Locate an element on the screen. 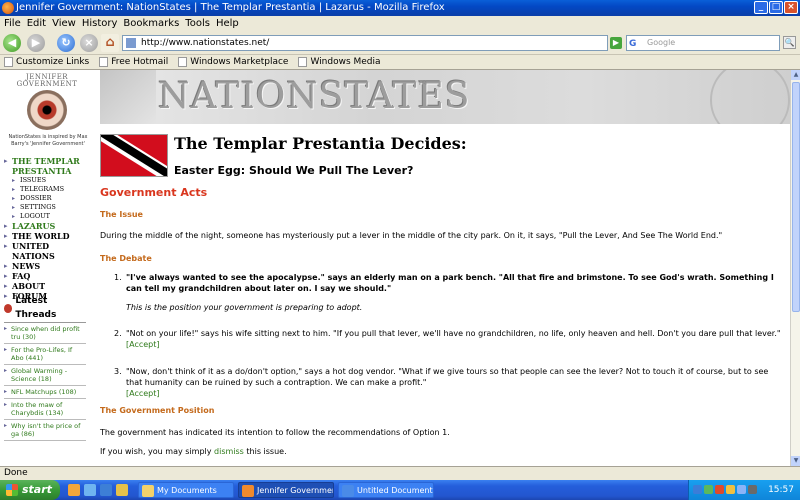 The image size is (800, 500). page-title: The Templar Prestantia Decides: is located at coordinates (320, 143).